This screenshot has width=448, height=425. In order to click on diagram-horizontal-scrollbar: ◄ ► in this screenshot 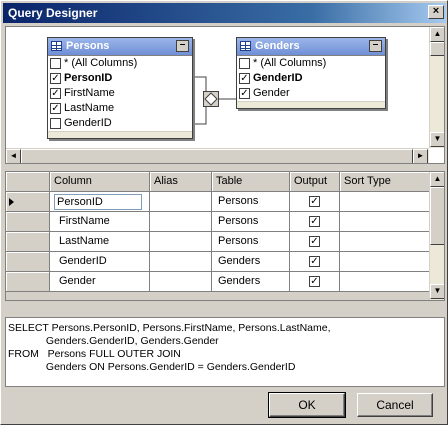, I will do `click(217, 155)`.